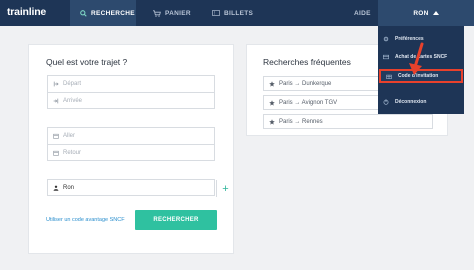  What do you see at coordinates (73, 100) in the screenshot?
I see `arrival-placeholder: Arrivée` at bounding box center [73, 100].